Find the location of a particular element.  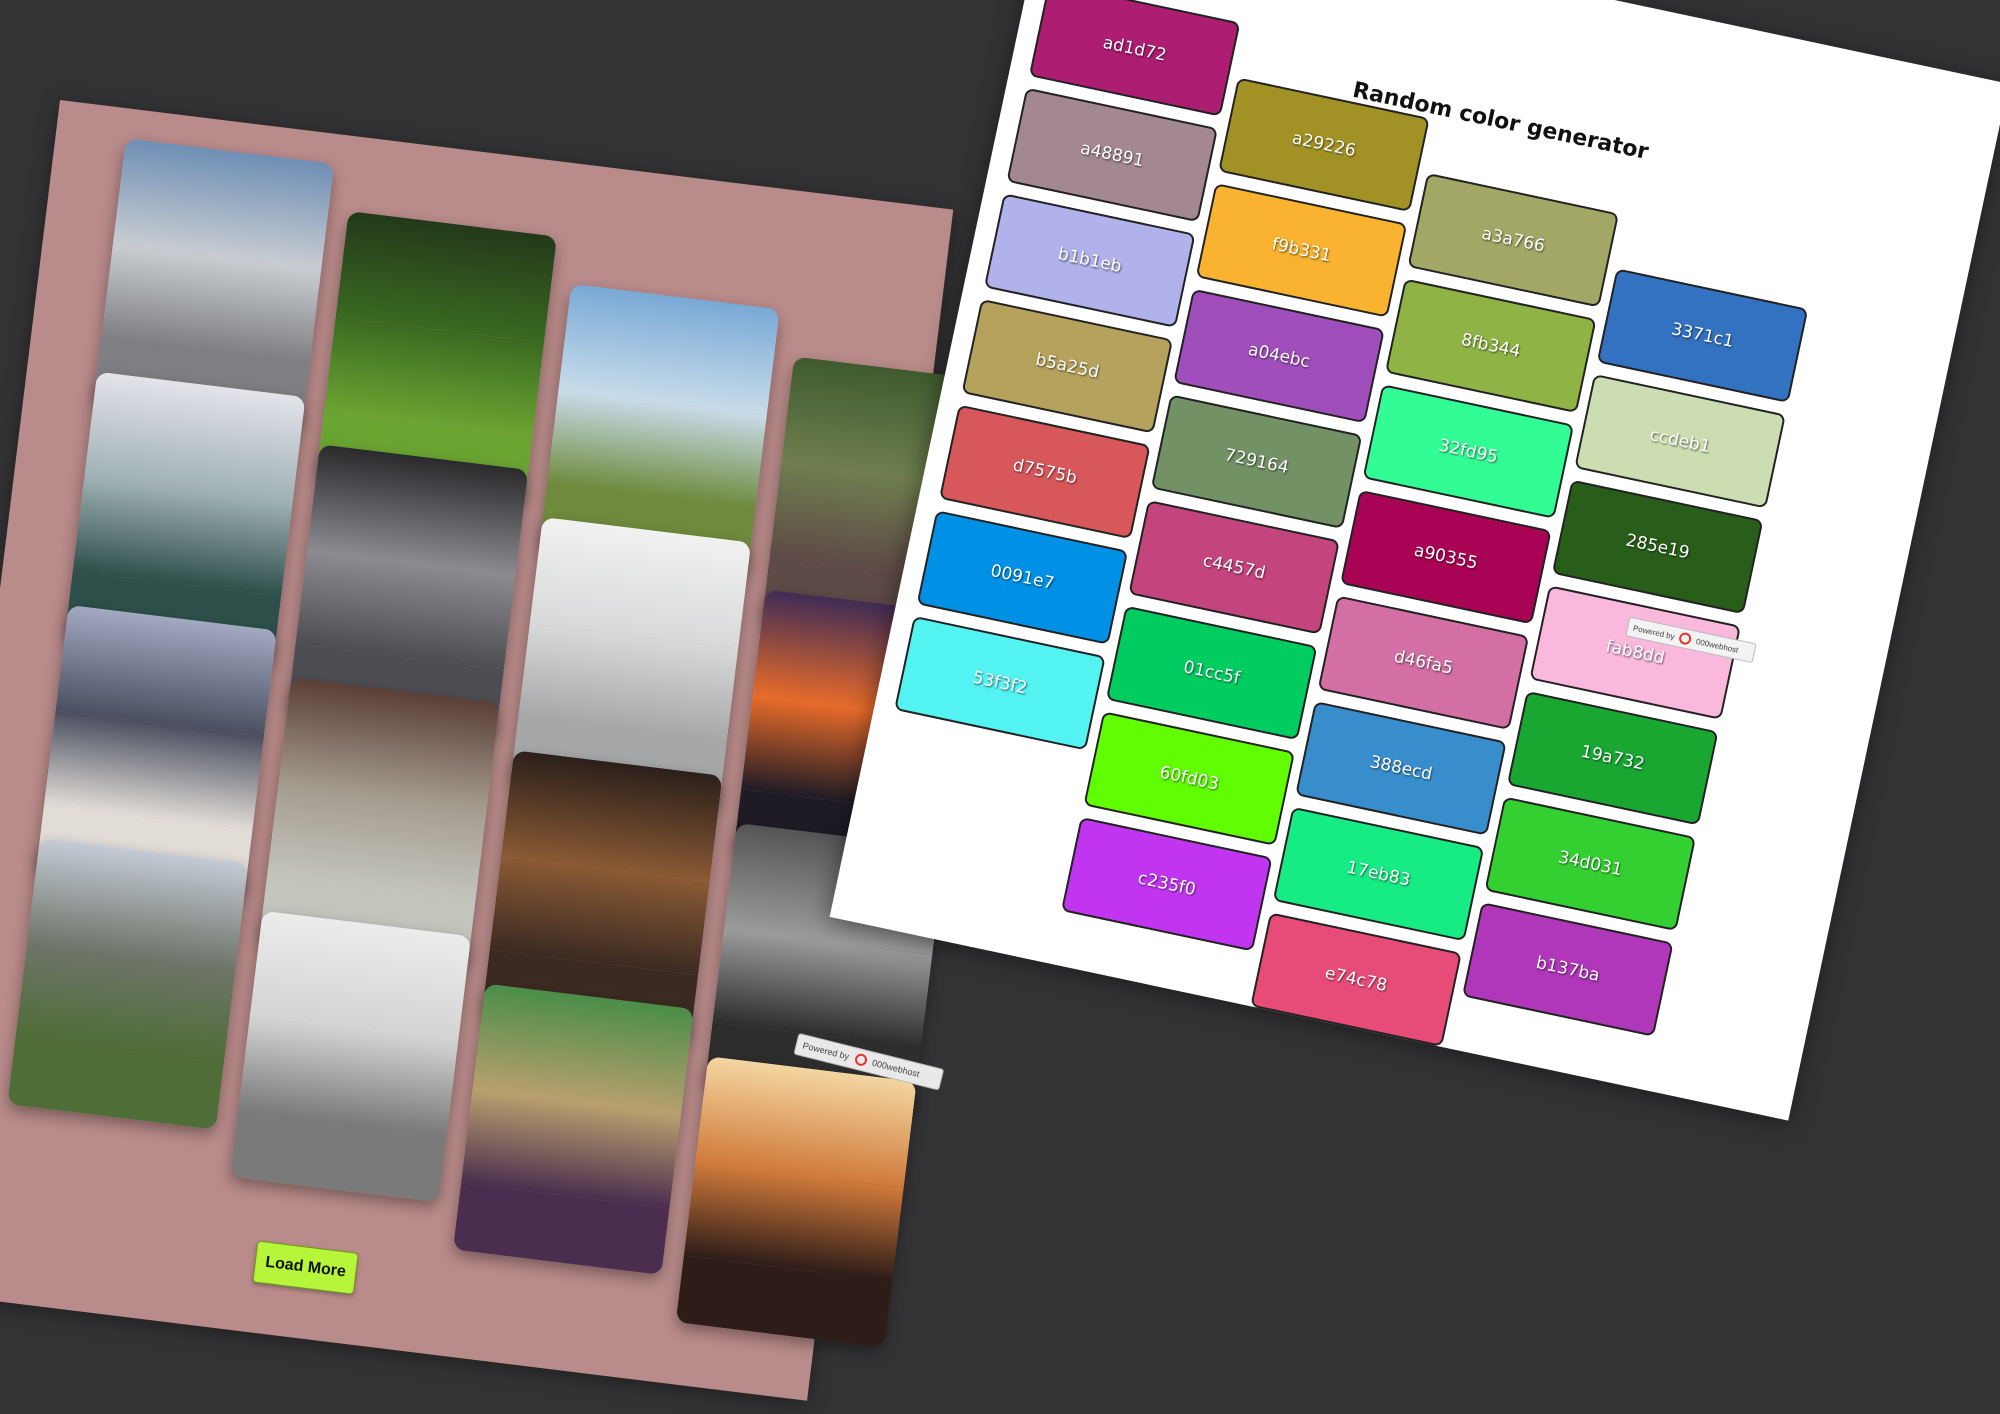

host-name: 000webhost is located at coordinates (1717, 645).